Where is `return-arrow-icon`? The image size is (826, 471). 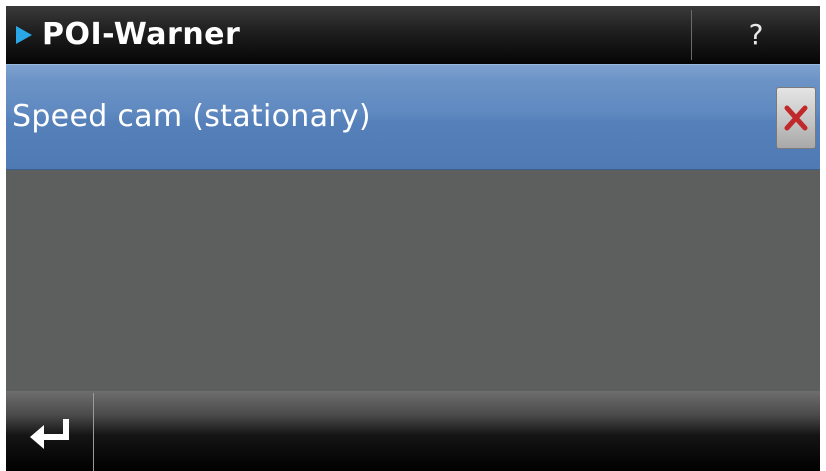
return-arrow-icon is located at coordinates (49, 434).